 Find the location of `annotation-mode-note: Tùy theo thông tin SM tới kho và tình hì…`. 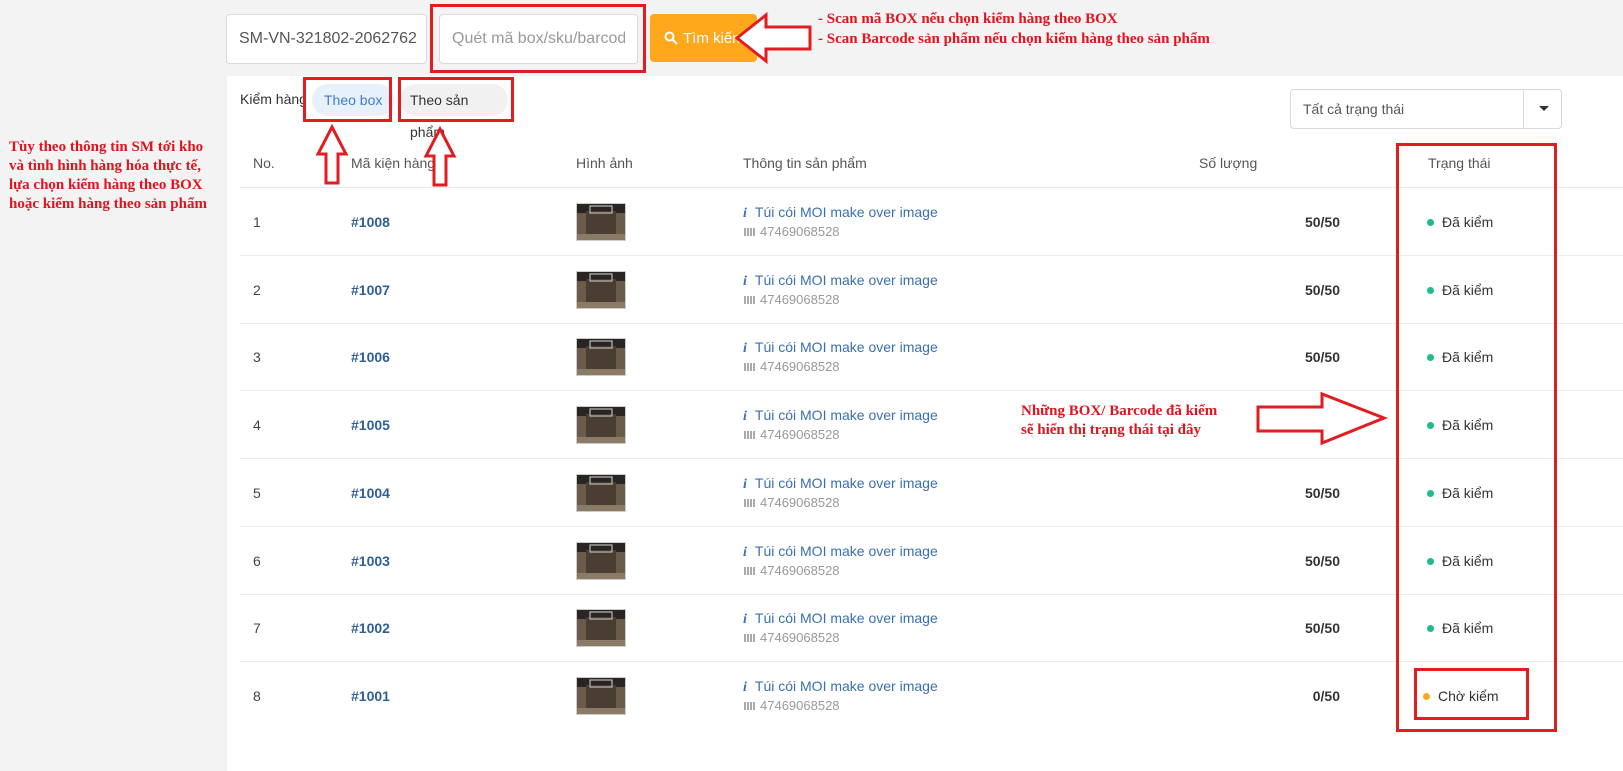

annotation-mode-note: Tùy theo thông tin SM tới kho và tình hì… is located at coordinates (108, 175).